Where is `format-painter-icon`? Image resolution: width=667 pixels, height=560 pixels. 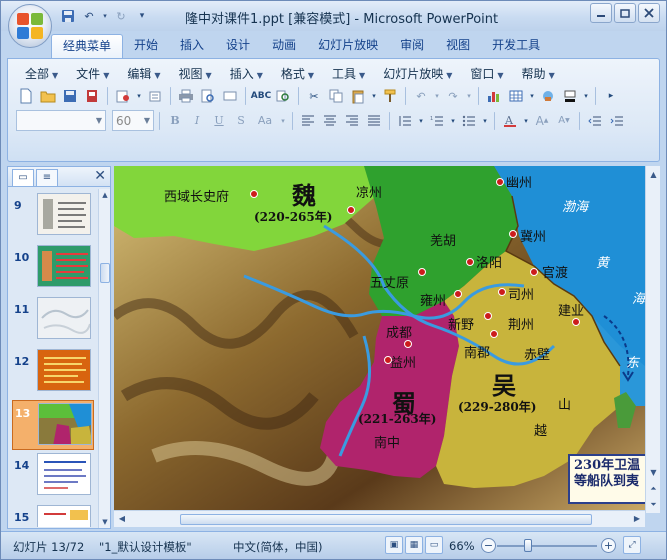
format-painter-icon is located at coordinates (390, 96).